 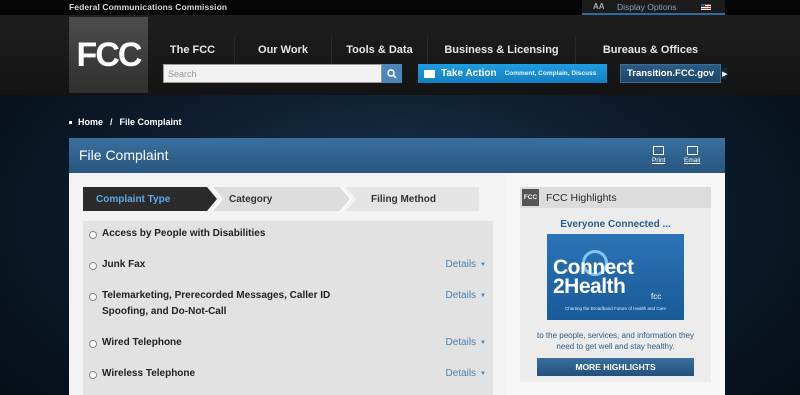 I want to click on more-highlights-button: MORE HIGHLIGHTS, so click(x=615, y=367).